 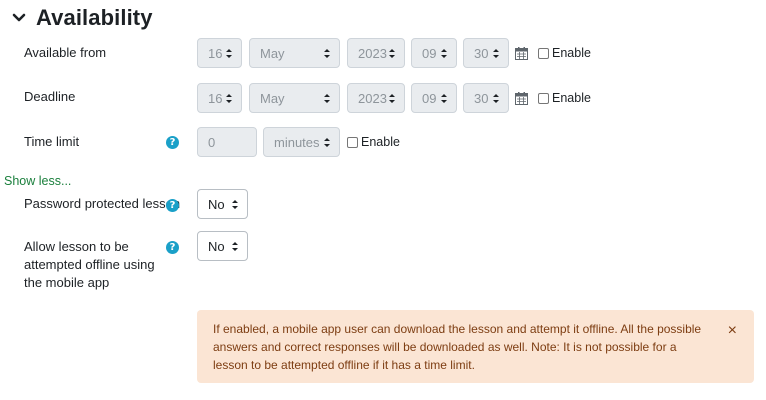 What do you see at coordinates (212, 142) in the screenshot?
I see `time-limit-value: 0` at bounding box center [212, 142].